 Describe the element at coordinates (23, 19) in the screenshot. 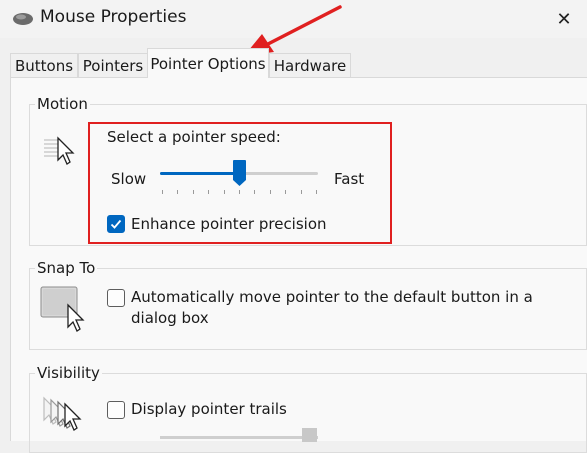

I see `mouse-device-icon` at that location.